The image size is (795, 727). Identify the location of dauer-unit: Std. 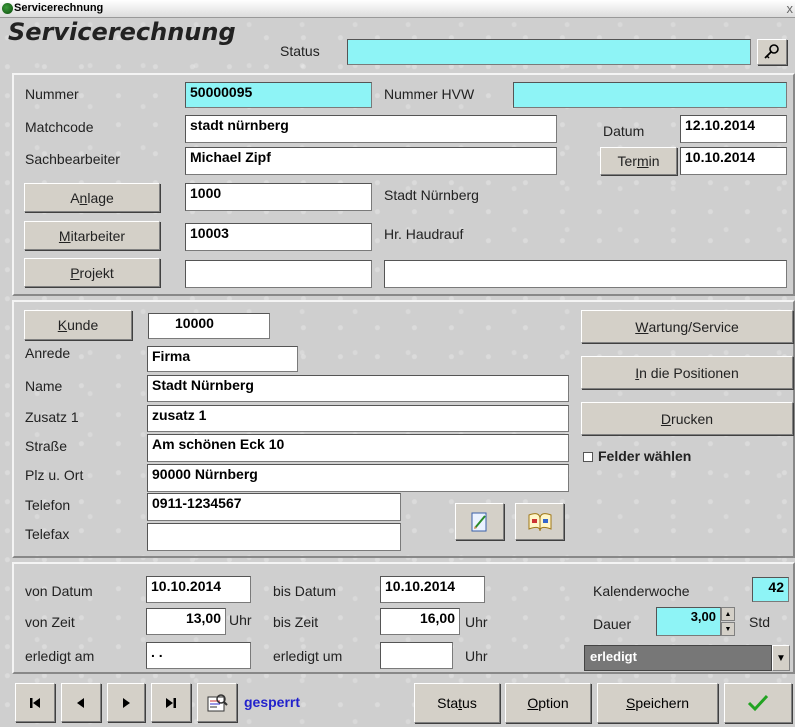
(760, 622).